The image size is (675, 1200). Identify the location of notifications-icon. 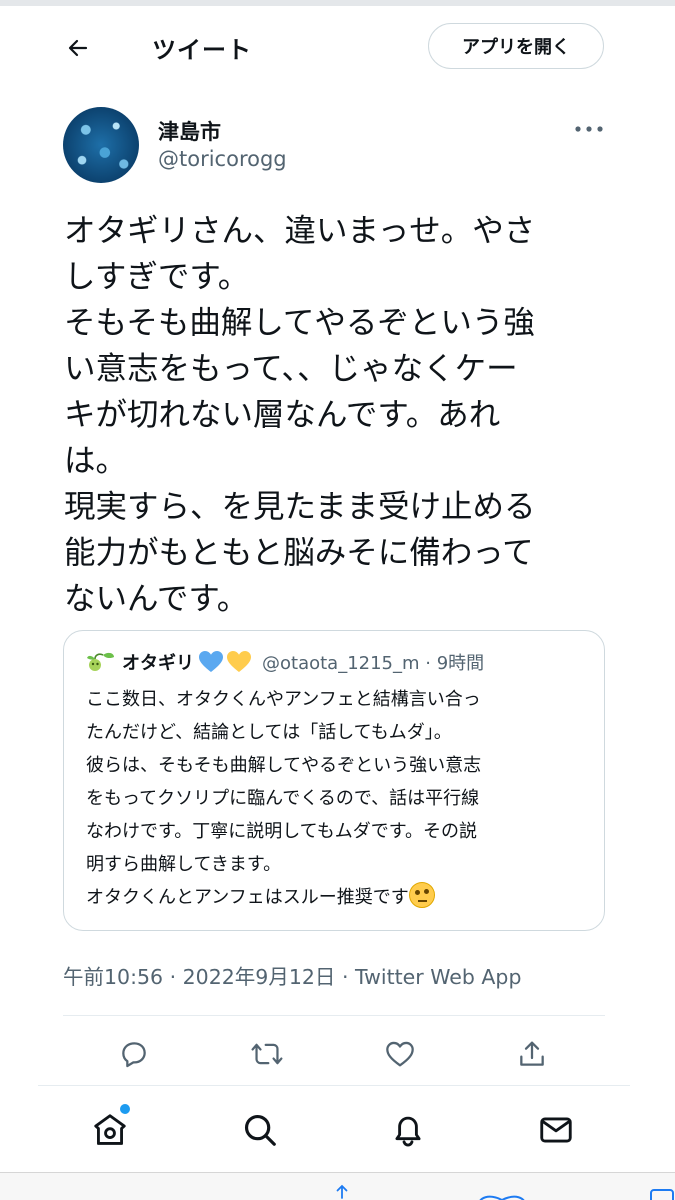
(408, 1131).